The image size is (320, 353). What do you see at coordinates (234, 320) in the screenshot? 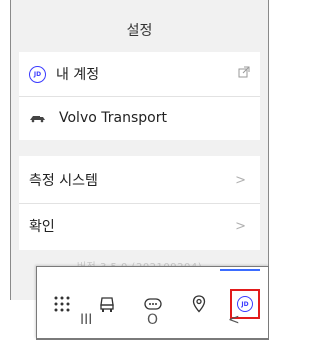
I see `back-button: <` at bounding box center [234, 320].